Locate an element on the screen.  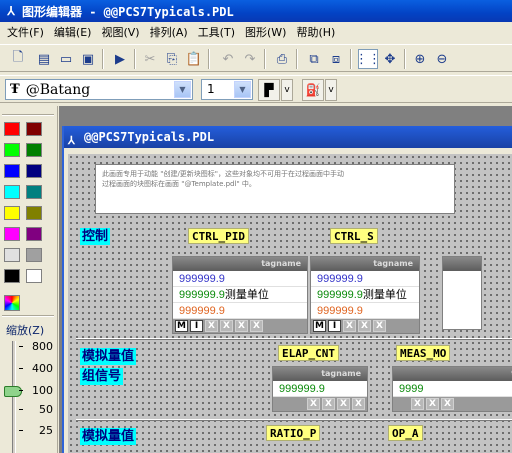
color-swatch-navy is located at coordinates (34, 171).